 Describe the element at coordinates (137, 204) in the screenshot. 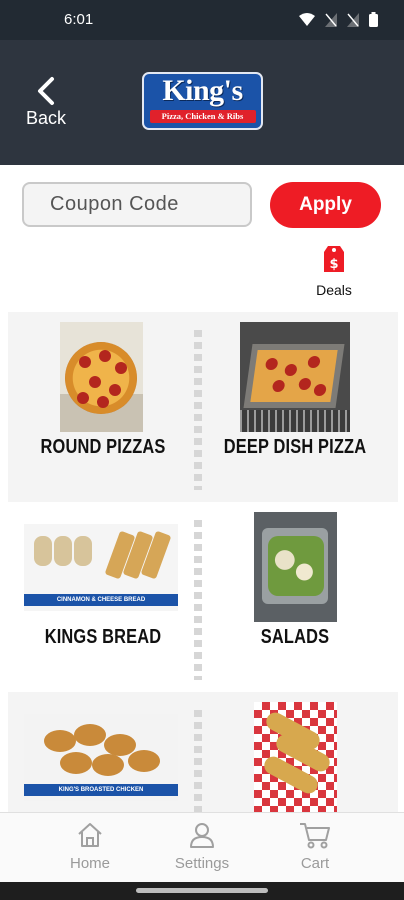

I see `coupon-code-input` at that location.